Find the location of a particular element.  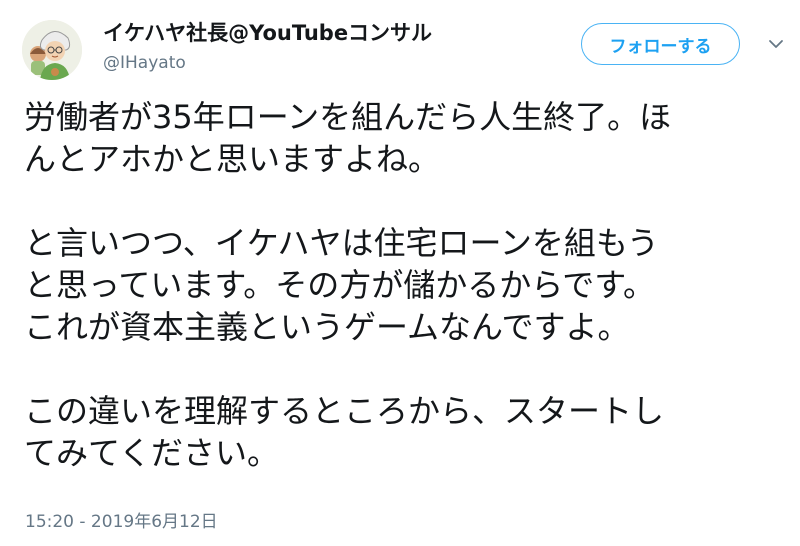

tweet-line: んとアホかと思いますよね。 is located at coordinates (232, 159).